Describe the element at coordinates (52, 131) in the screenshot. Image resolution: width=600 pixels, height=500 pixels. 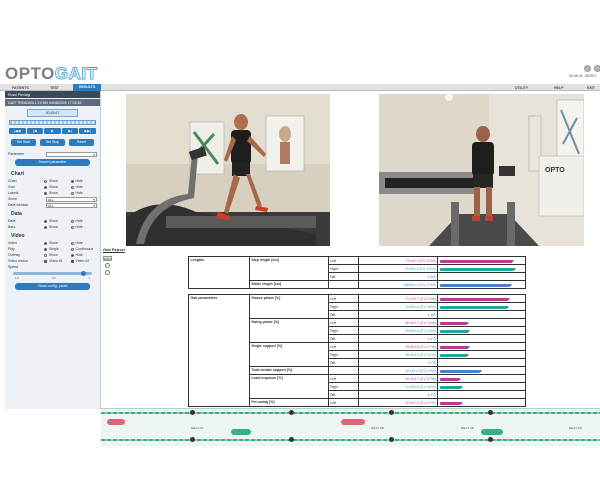
I see `play-button: ▶` at that location.